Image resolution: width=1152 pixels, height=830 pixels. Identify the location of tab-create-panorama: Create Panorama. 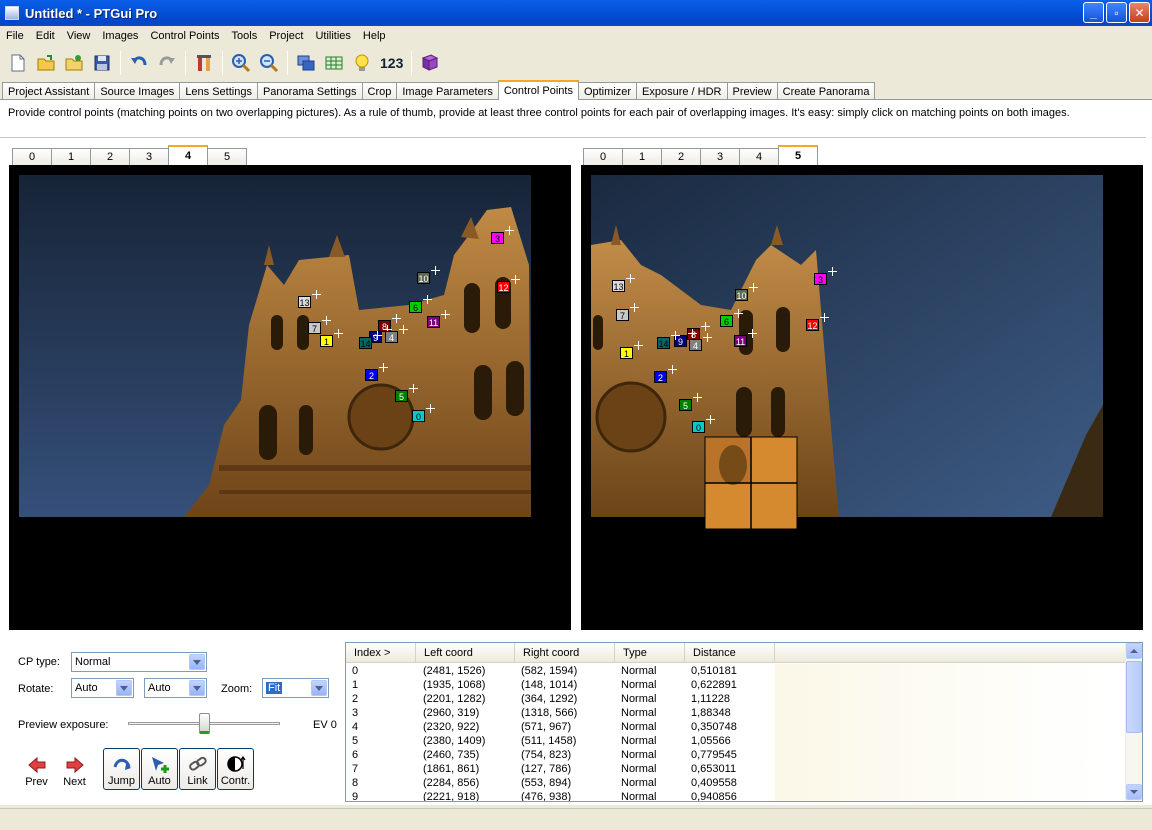
(826, 91).